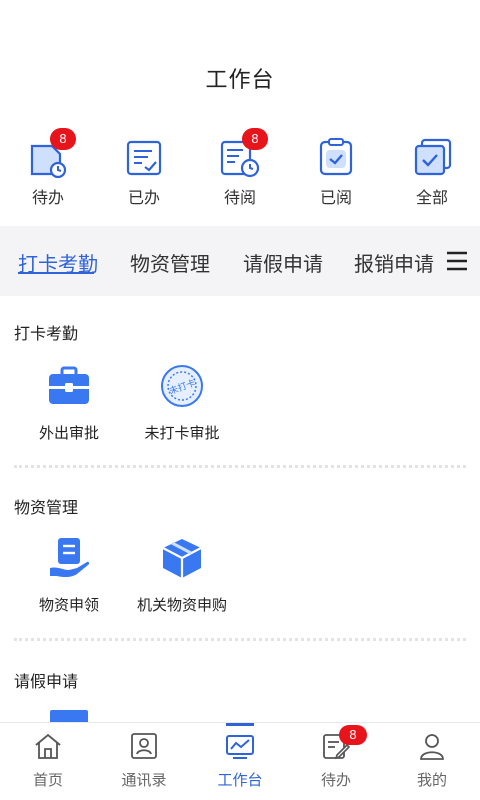 The height and width of the screenshot is (800, 480). Describe the element at coordinates (144, 156) in the screenshot. I see `done-doc-check-icon` at that location.